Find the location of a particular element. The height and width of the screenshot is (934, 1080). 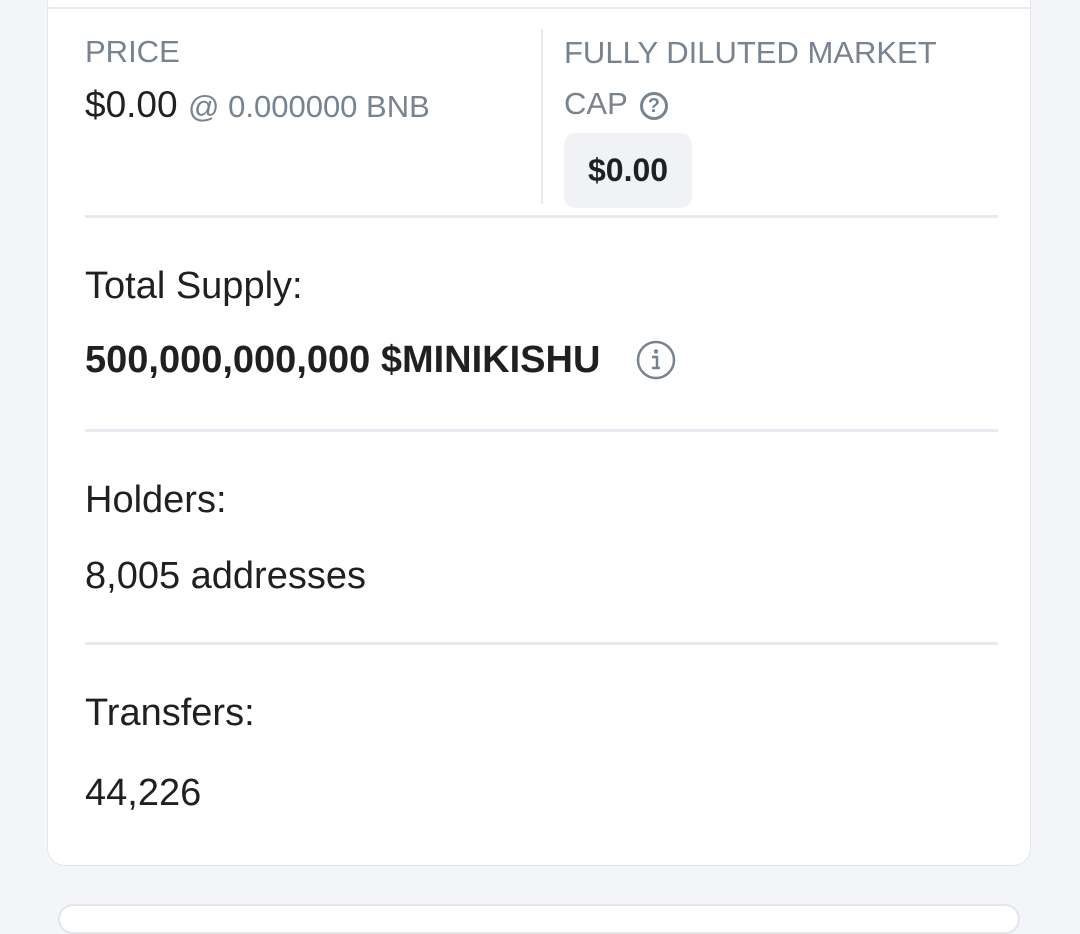

price-section: PRICE $0.00 @ 0.000000 BNB is located at coordinates (257, 84).